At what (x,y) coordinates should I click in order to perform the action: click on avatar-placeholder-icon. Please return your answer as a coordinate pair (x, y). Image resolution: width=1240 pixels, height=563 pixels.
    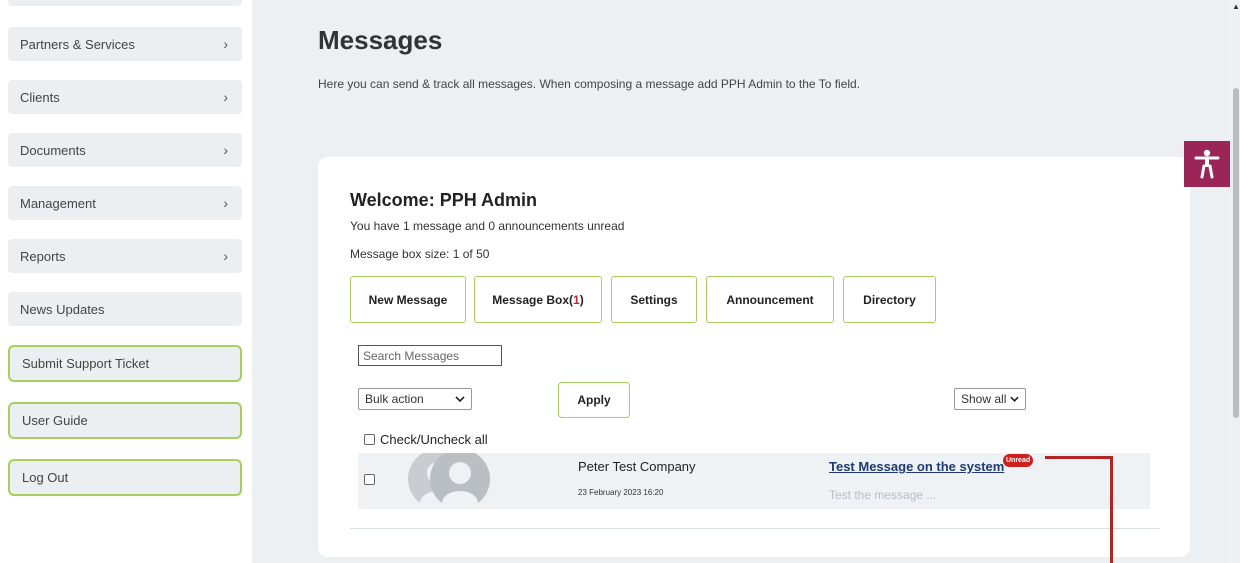
    Looking at the image, I should click on (449, 481).